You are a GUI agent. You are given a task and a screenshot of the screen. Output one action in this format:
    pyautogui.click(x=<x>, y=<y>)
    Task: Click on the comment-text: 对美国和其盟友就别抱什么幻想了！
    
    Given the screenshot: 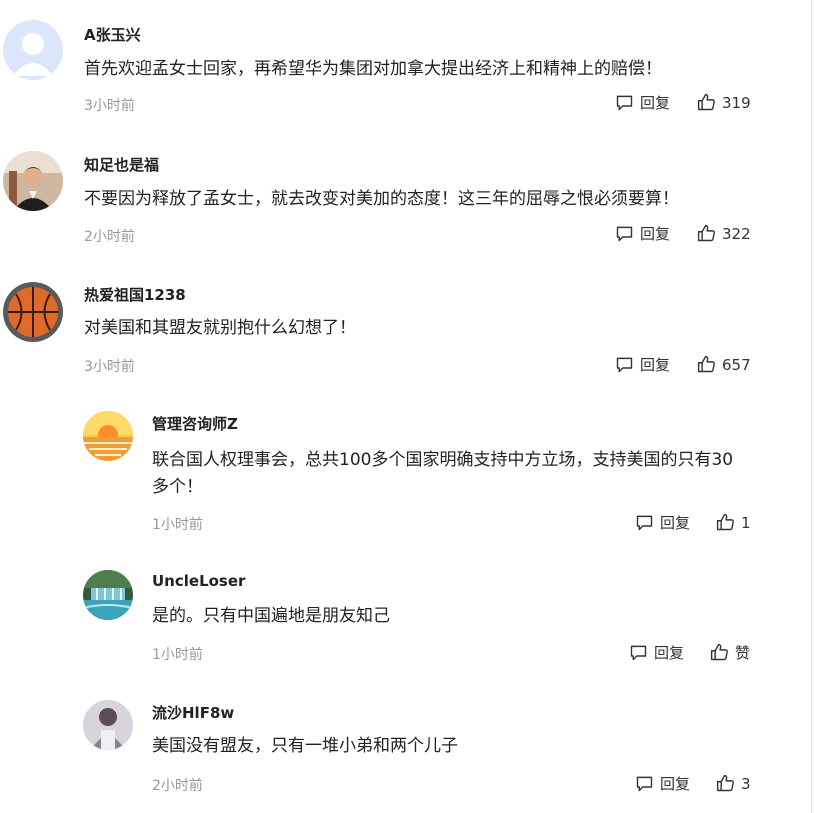 What is the action you would take?
    pyautogui.click(x=220, y=328)
    